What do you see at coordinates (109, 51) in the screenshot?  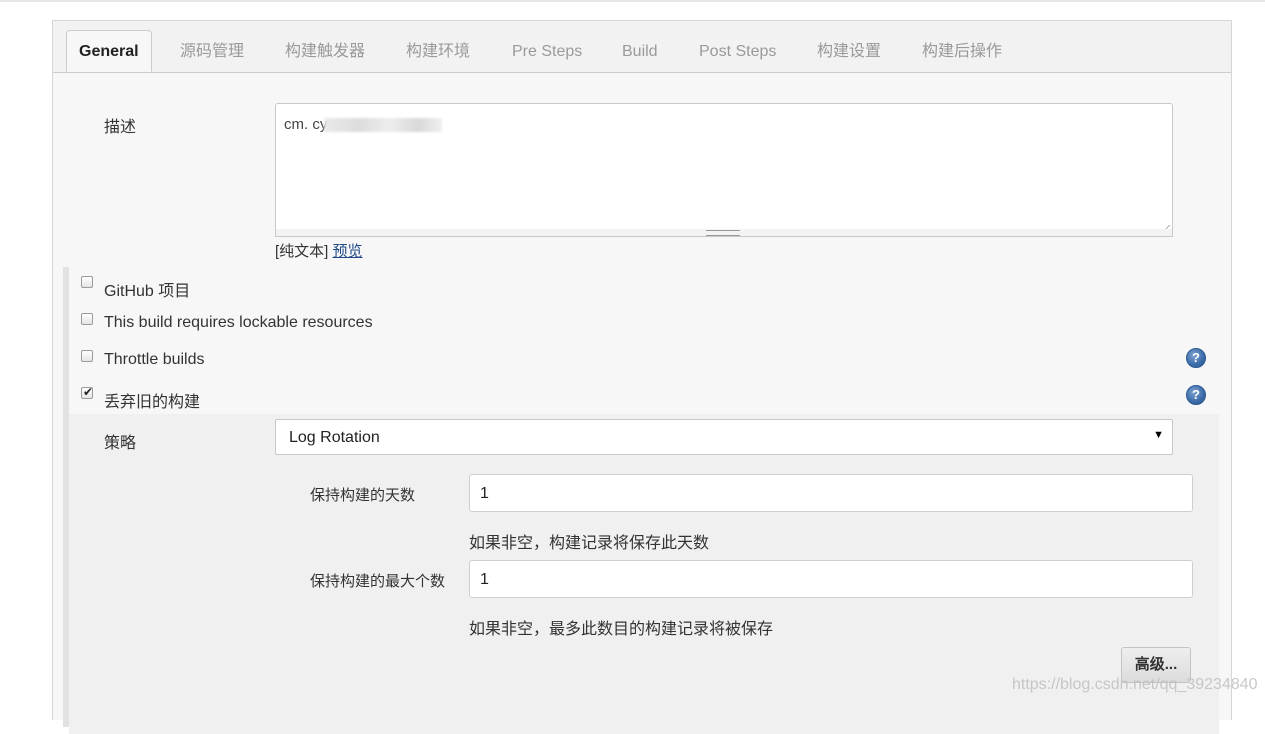 I see `tab-general: General` at bounding box center [109, 51].